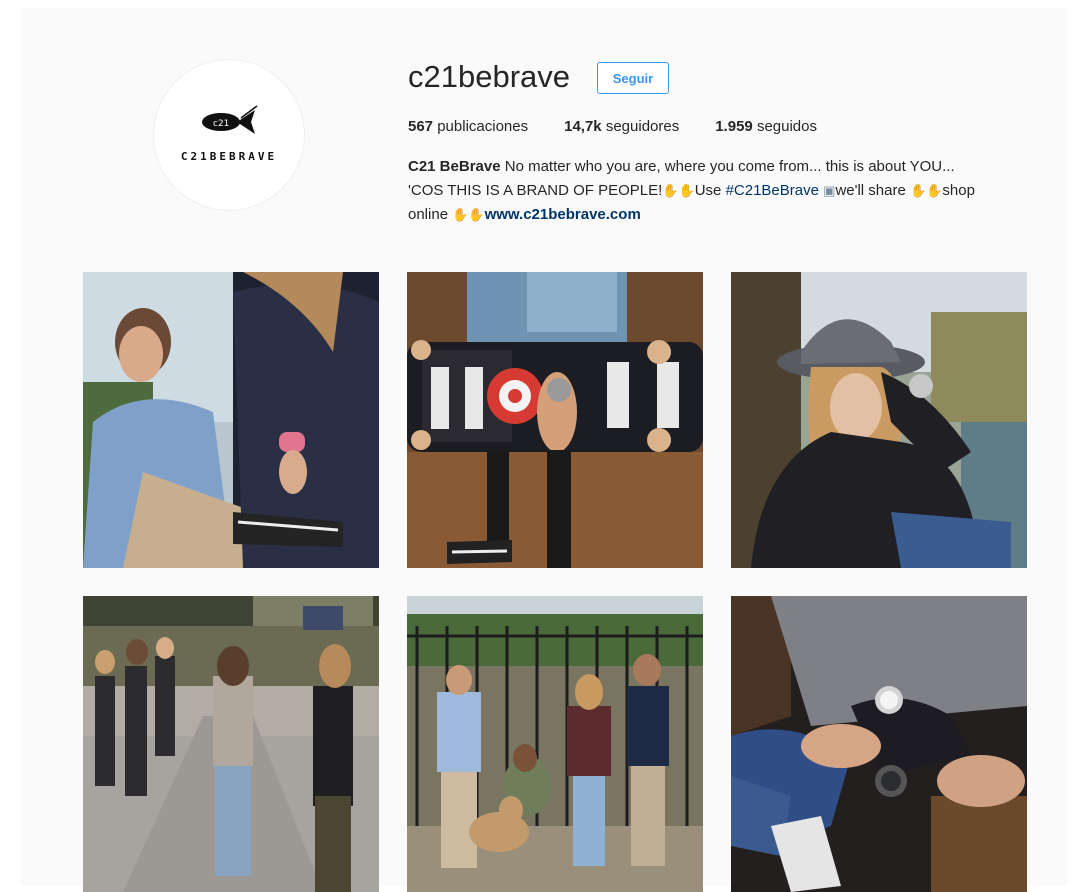  Describe the element at coordinates (642, 126) in the screenshot. I see `followers-label: seguidores` at that location.